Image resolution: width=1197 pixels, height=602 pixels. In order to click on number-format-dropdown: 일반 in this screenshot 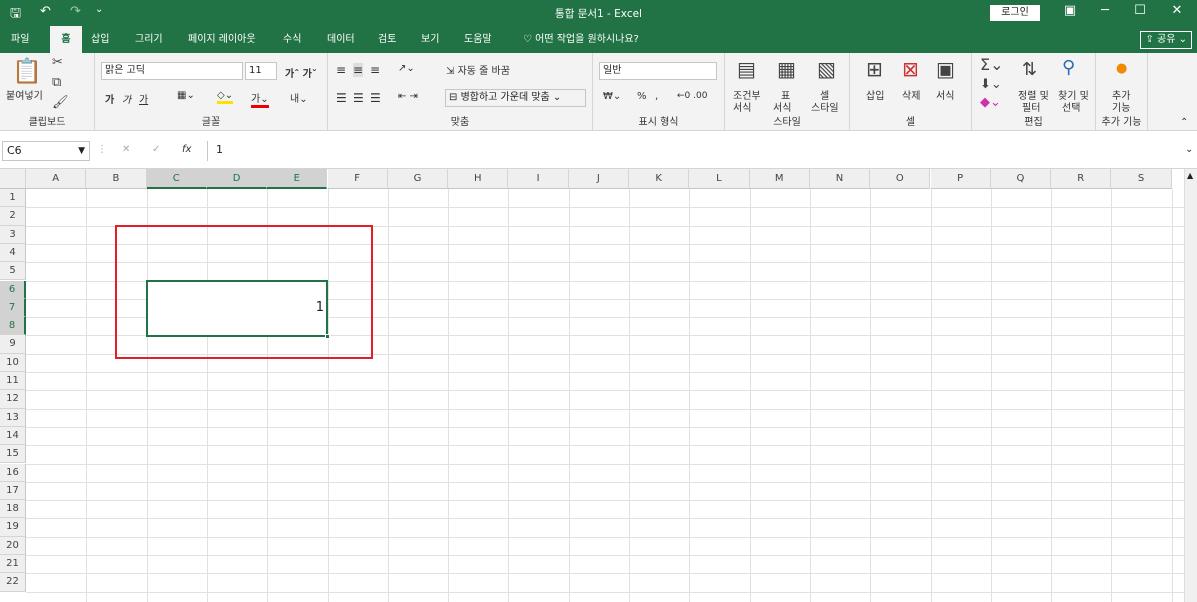, I will do `click(658, 71)`.